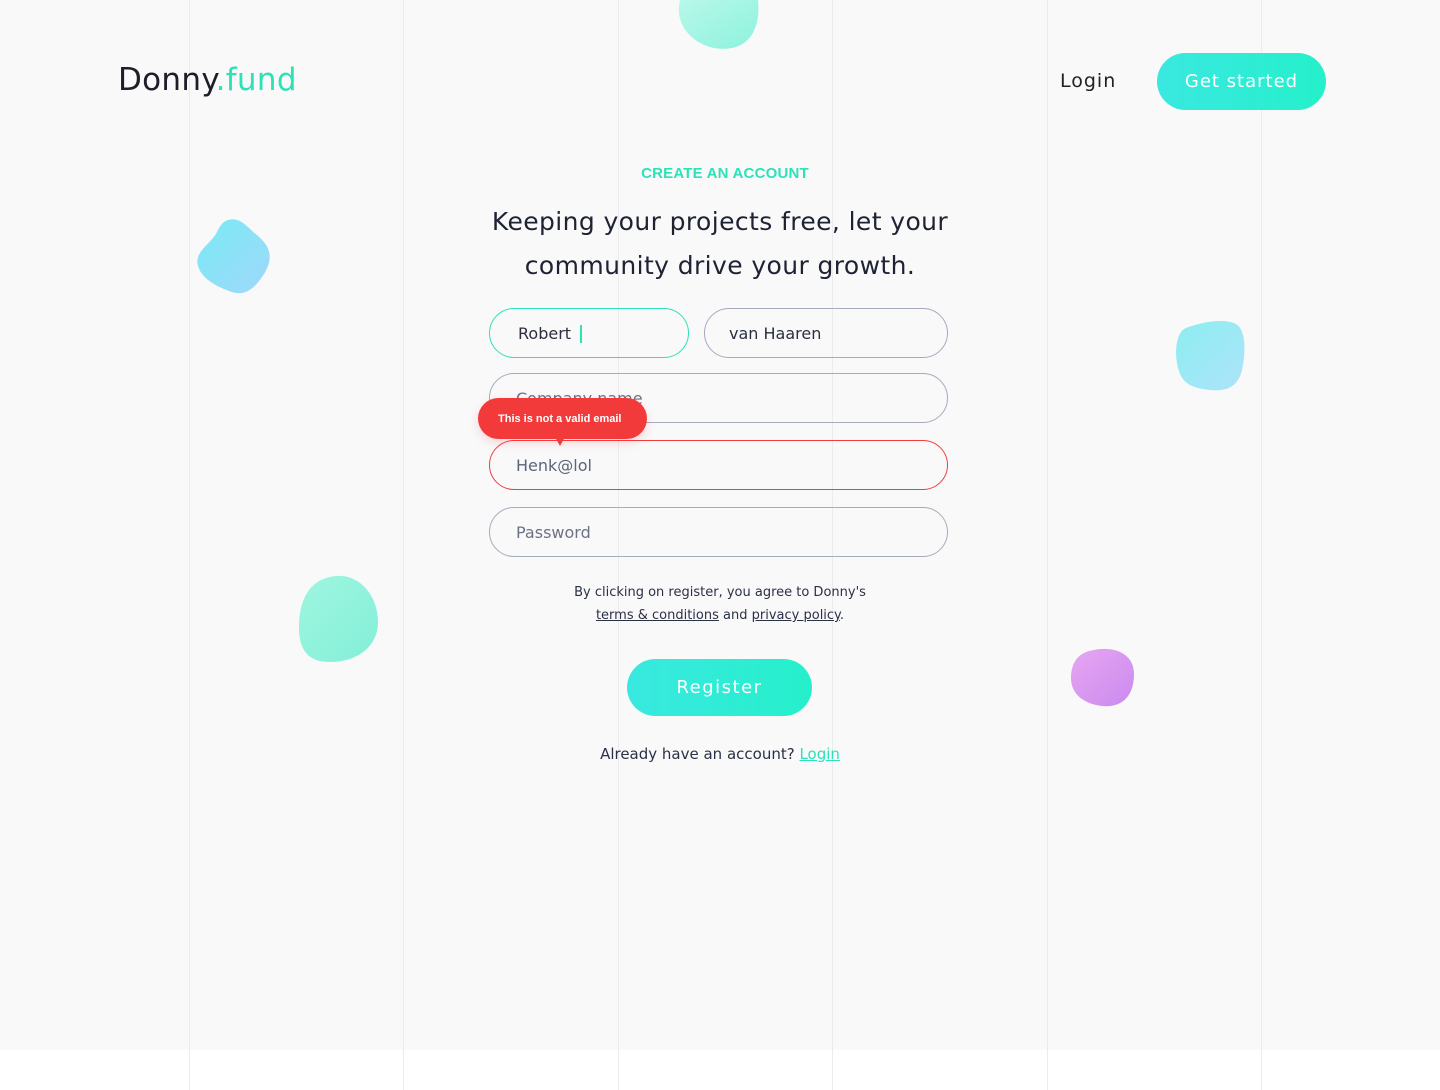  I want to click on terms-suffix: ., so click(842, 615).